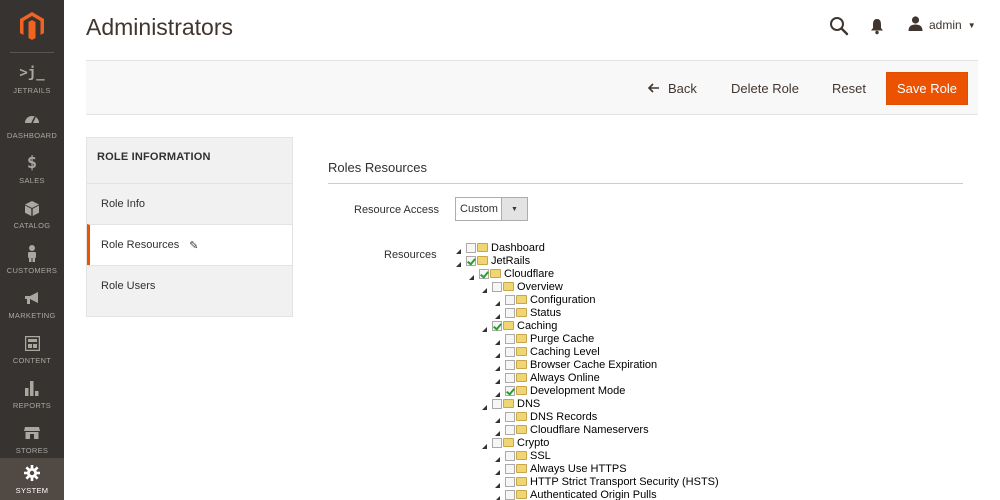  What do you see at coordinates (578, 469) in the screenshot?
I see `tree-node-label: Always Use HTTPS` at bounding box center [578, 469].